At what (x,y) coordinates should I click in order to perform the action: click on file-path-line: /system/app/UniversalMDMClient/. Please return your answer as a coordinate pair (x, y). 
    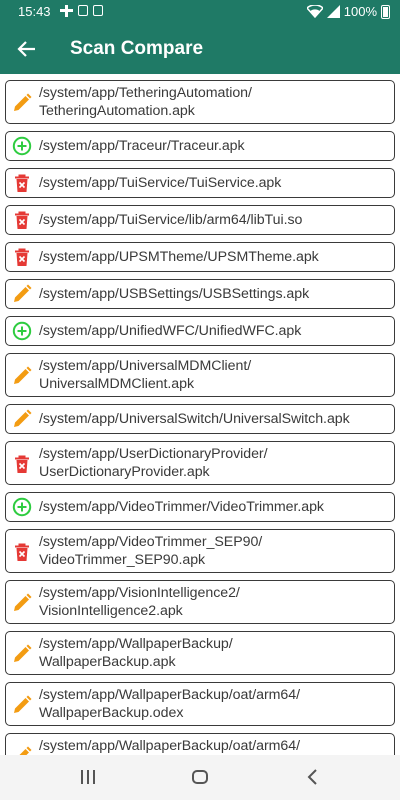
    Looking at the image, I should click on (145, 366).